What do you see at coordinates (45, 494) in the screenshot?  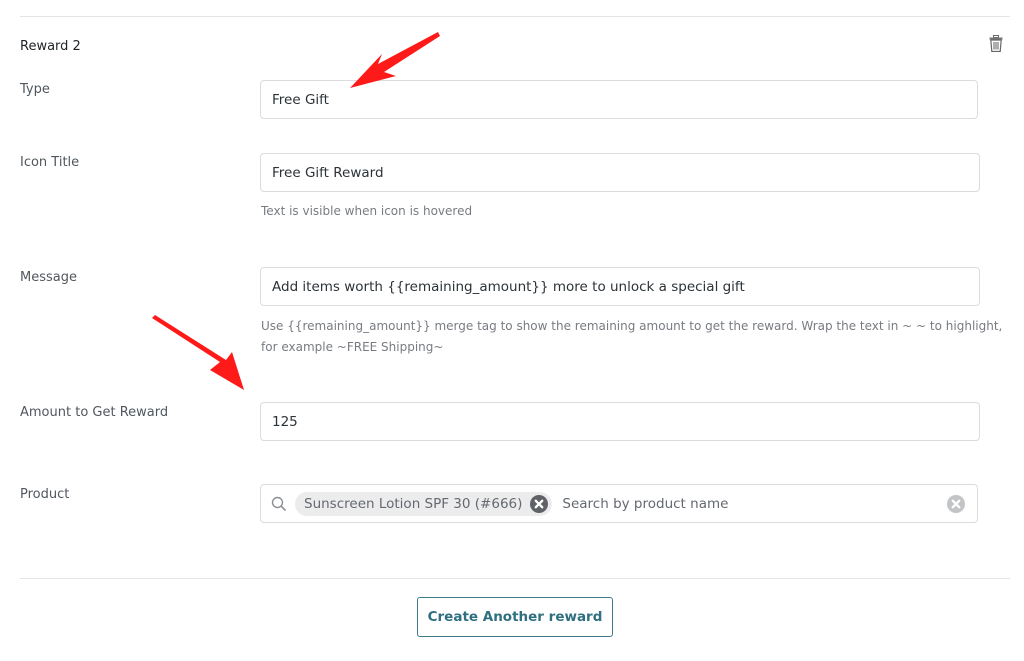 I see `product-label: Product` at bounding box center [45, 494].